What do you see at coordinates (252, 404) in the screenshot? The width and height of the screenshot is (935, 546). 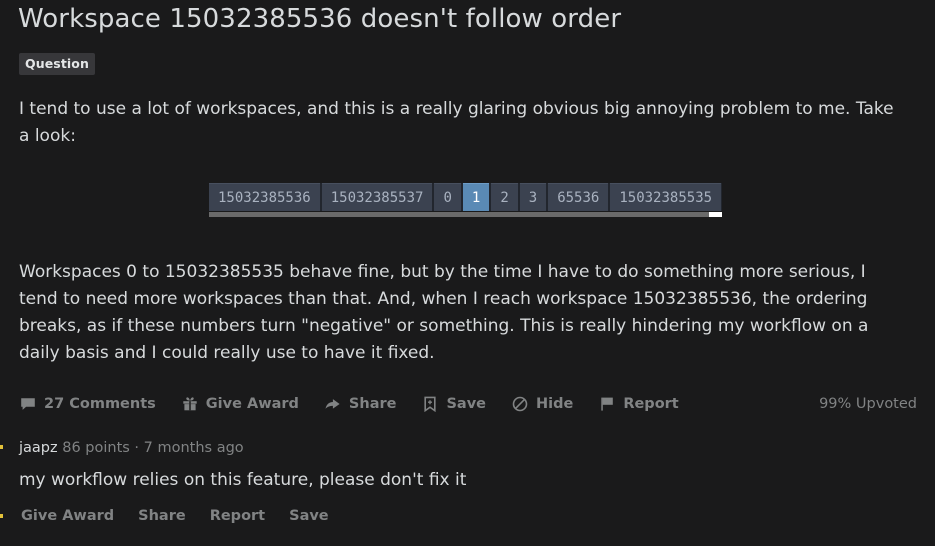 I see `give-award-label: Give Award` at bounding box center [252, 404].